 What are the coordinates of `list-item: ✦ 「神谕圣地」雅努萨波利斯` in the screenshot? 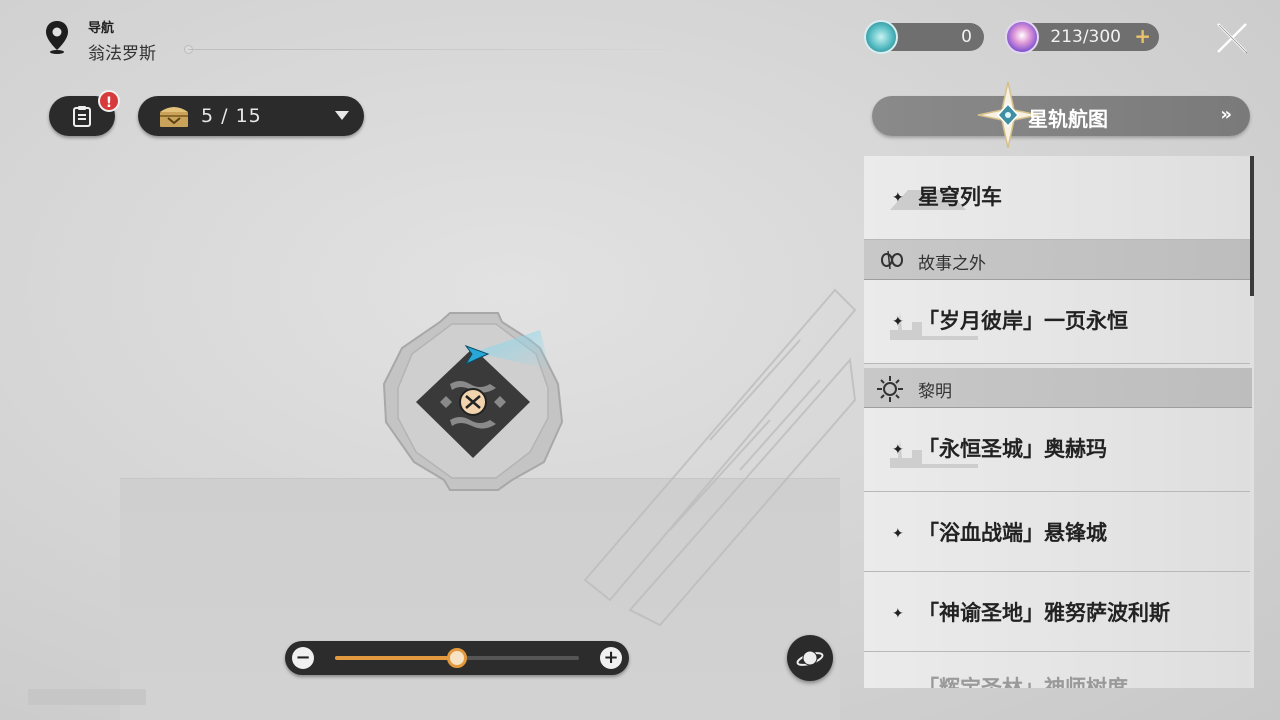 It's located at (1057, 612).